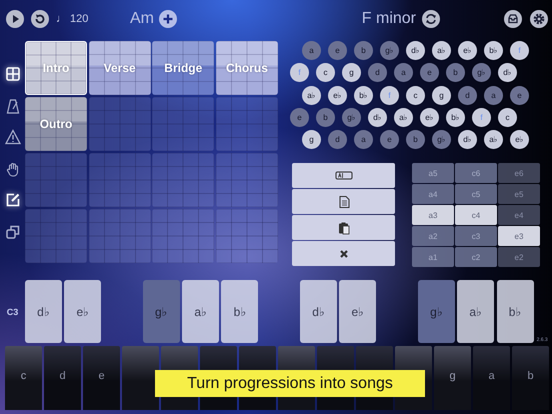 The image size is (552, 414). Describe the element at coordinates (13, 312) in the screenshot. I see `octave-label: C3` at that location.